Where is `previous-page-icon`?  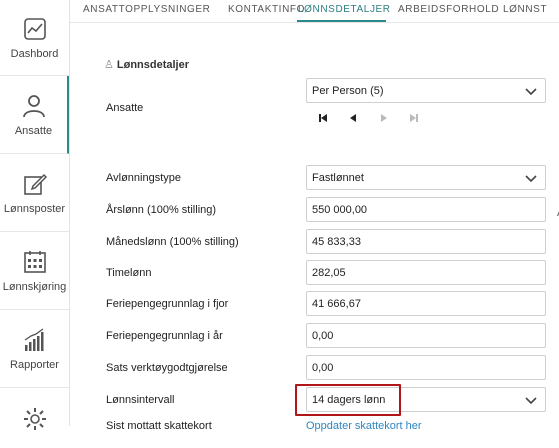
previous-page-icon is located at coordinates (353, 118).